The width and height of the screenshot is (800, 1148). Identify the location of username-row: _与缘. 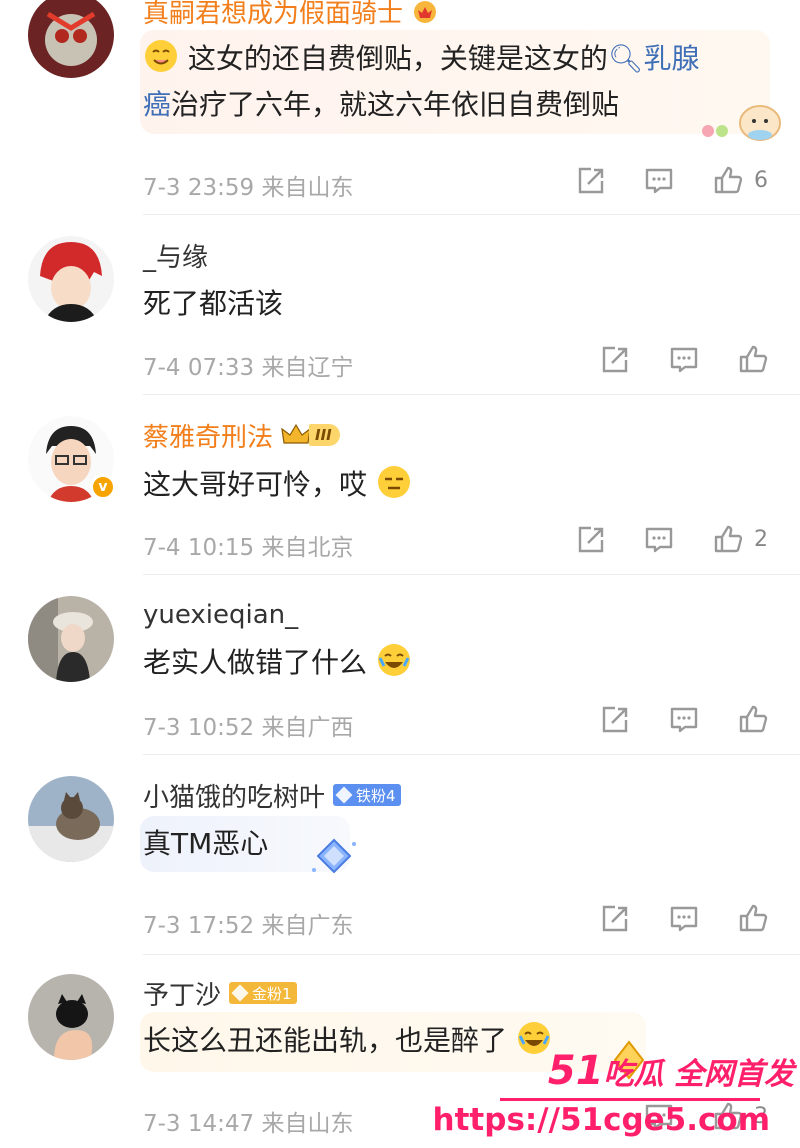
(175, 255).